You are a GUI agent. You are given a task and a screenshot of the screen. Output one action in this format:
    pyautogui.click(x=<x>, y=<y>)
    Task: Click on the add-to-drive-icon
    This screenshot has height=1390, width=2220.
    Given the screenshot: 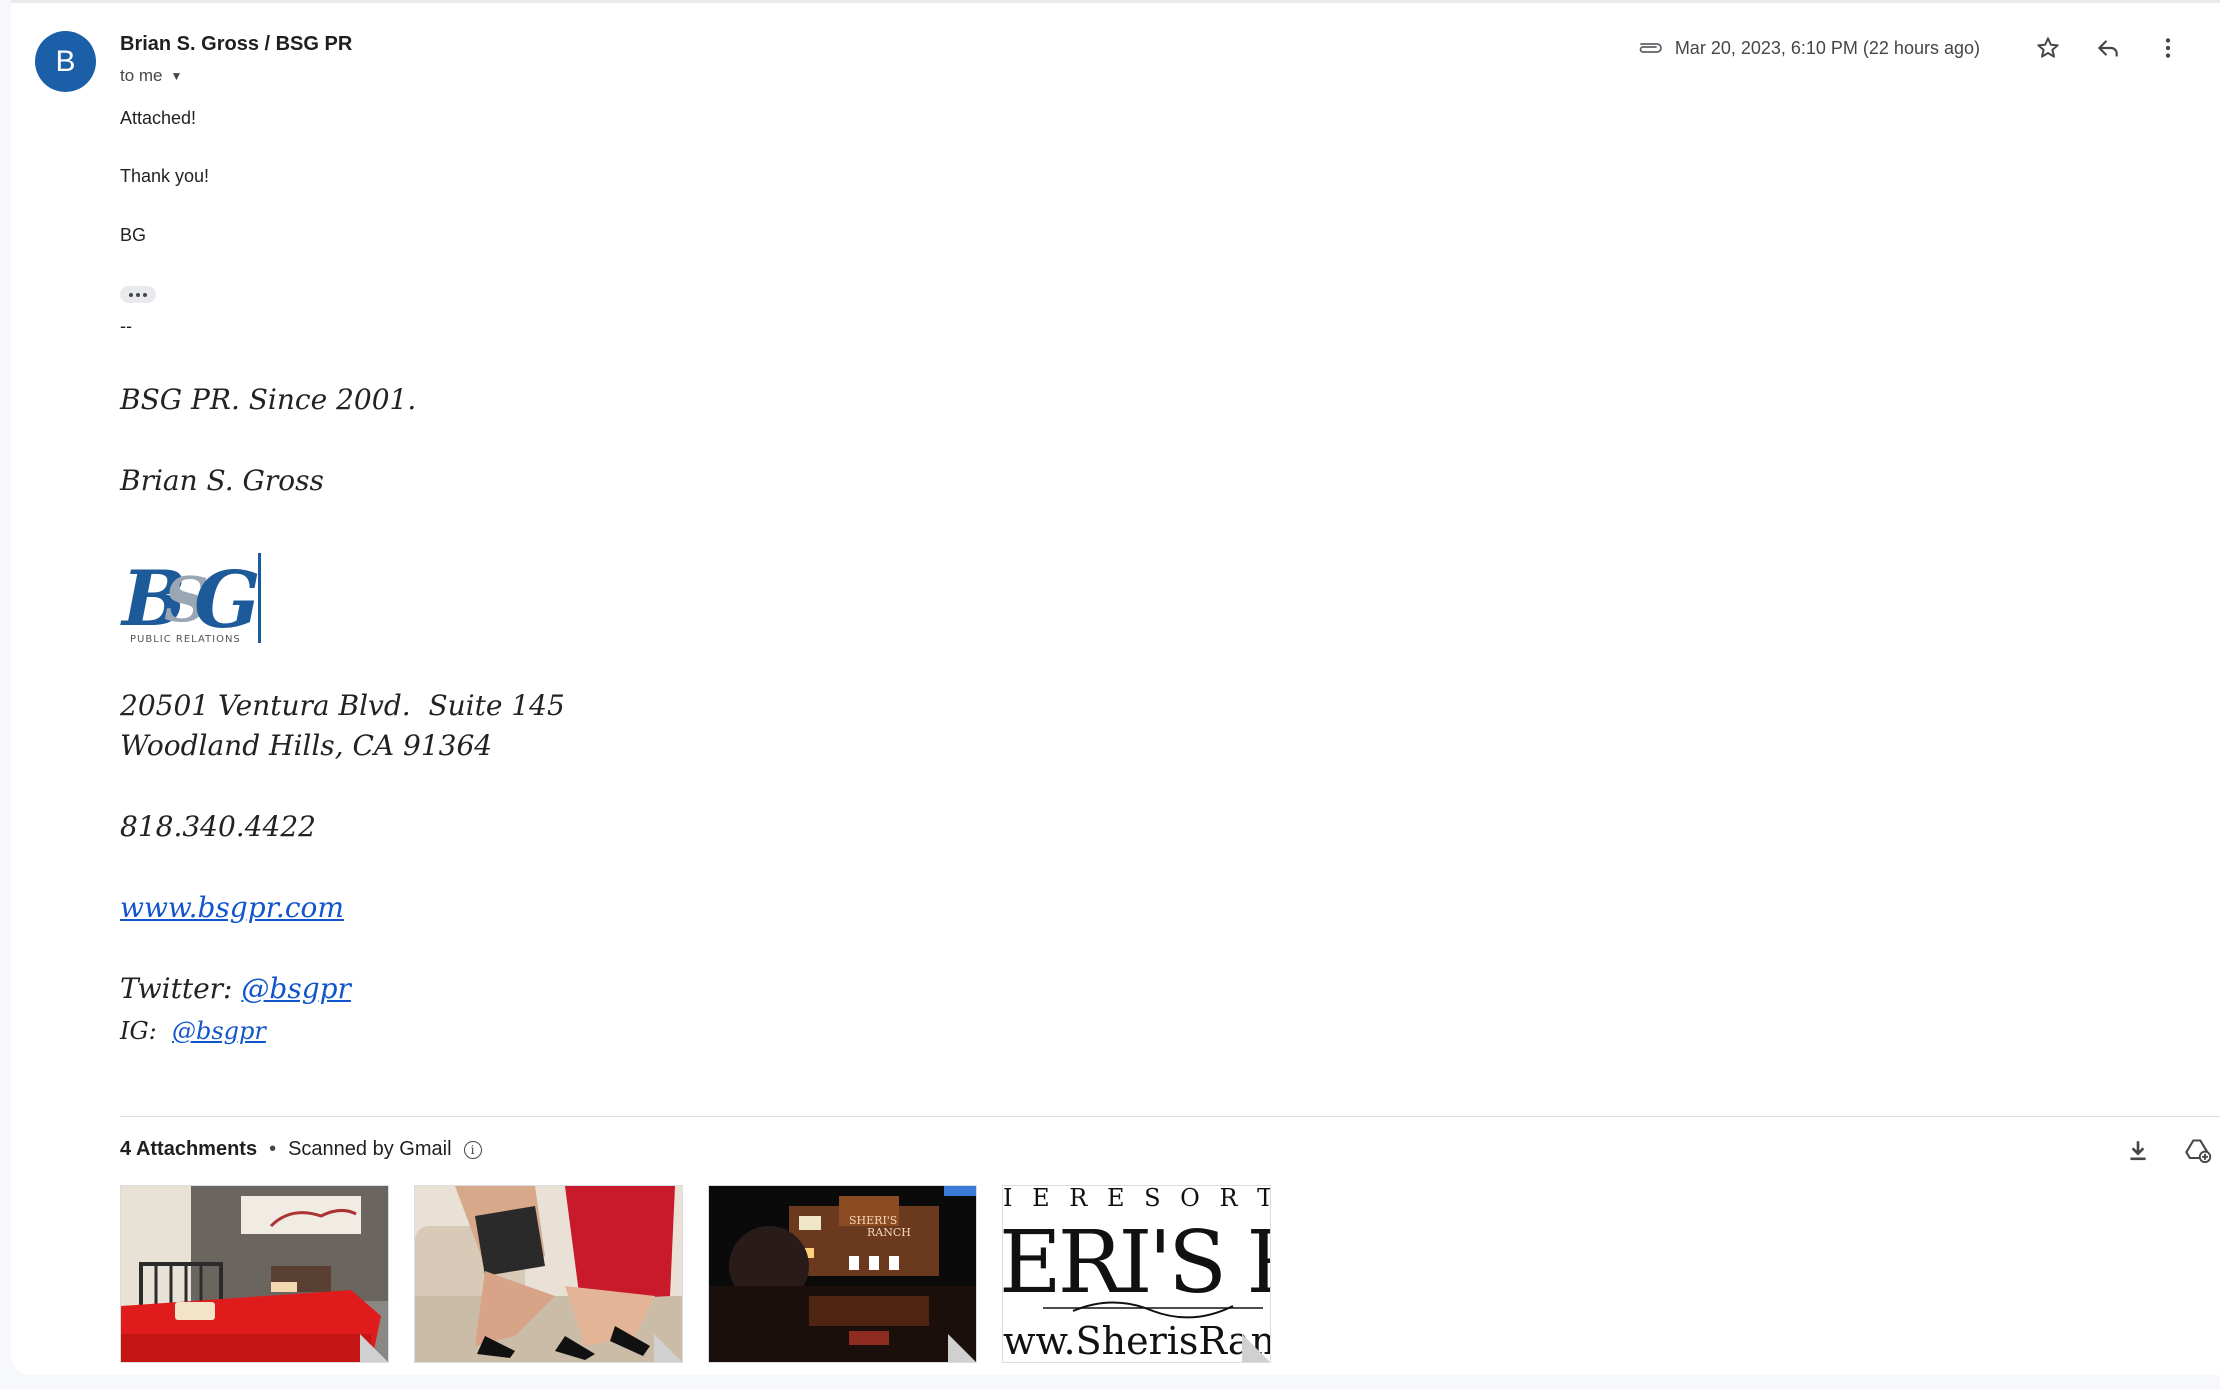 What is the action you would take?
    pyautogui.click(x=2198, y=1151)
    